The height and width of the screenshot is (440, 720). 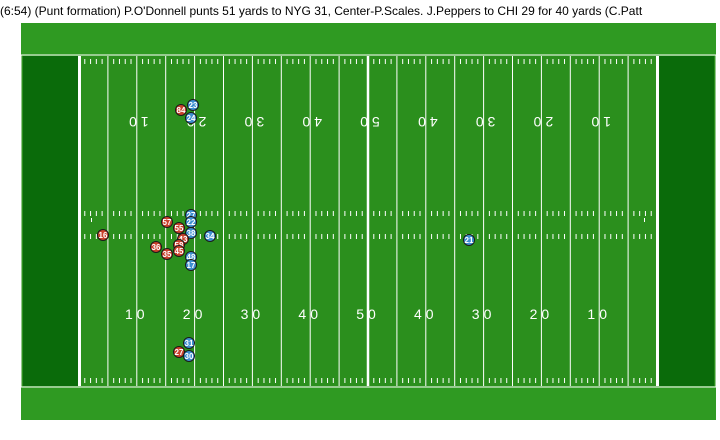 I want to click on yard-number-bottom: 20, so click(x=542, y=314).